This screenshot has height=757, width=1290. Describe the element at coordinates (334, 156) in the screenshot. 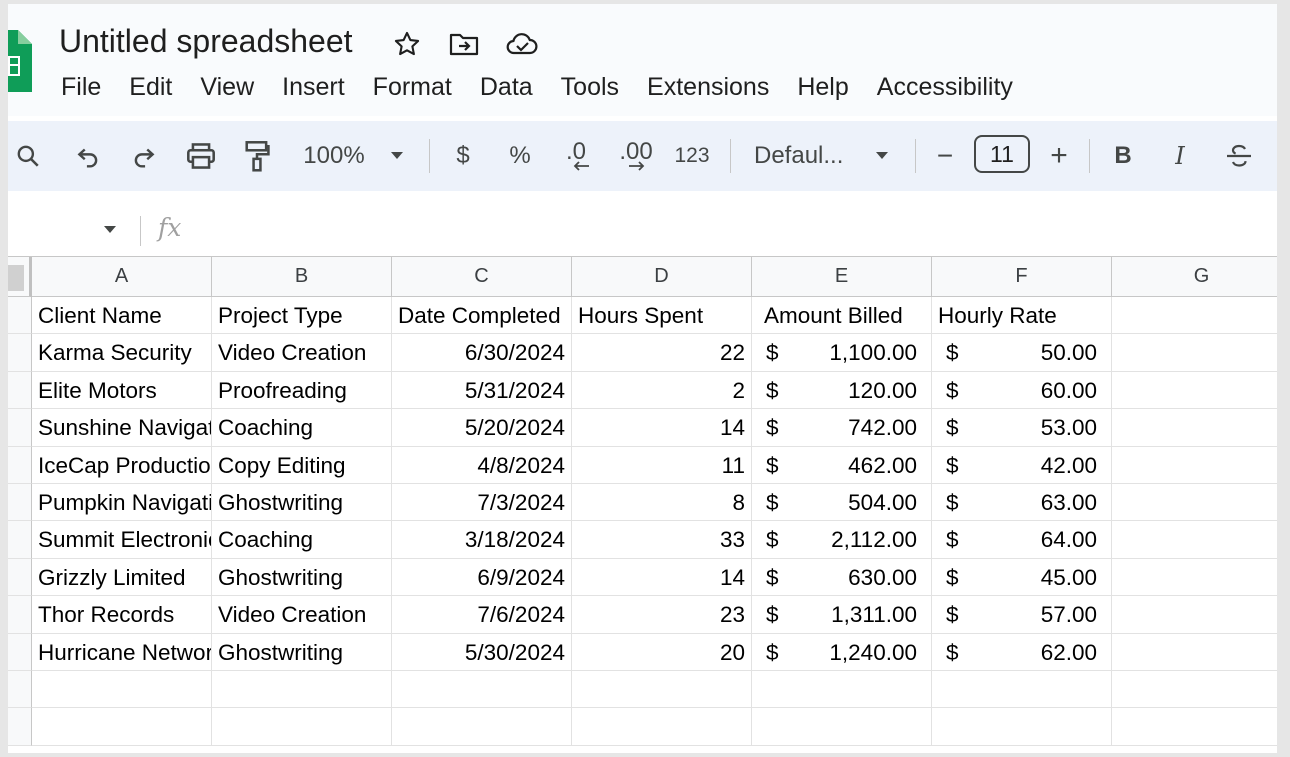

I see `zoom-select: 100%` at that location.